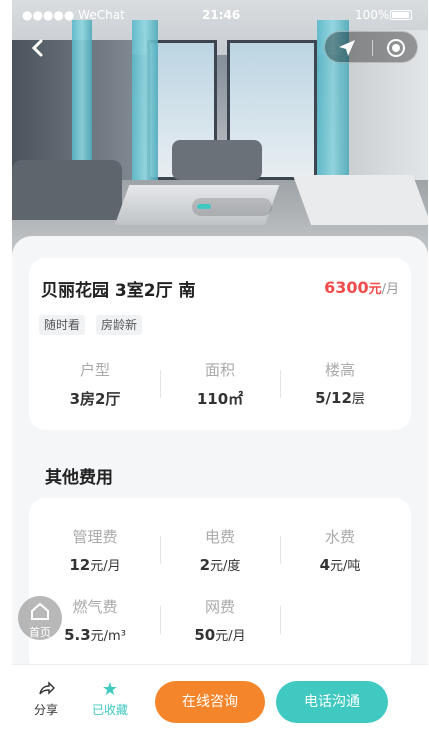 This screenshot has width=429, height=741. Describe the element at coordinates (340, 565) in the screenshot. I see `fee-value: 4元/吨` at that location.